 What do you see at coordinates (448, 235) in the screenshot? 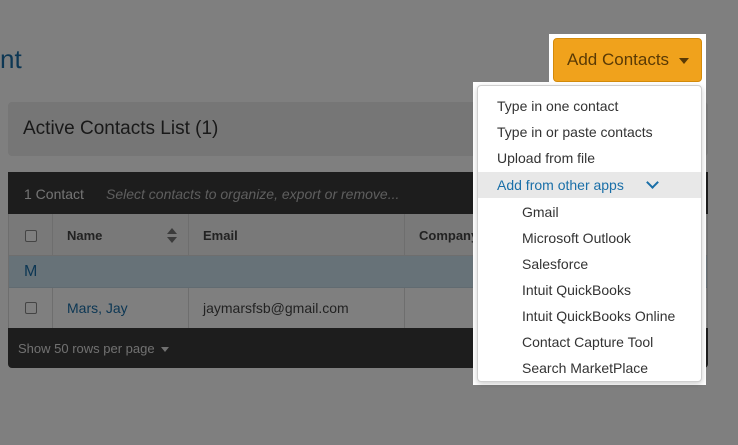
I see `column-header-company: Company` at bounding box center [448, 235].